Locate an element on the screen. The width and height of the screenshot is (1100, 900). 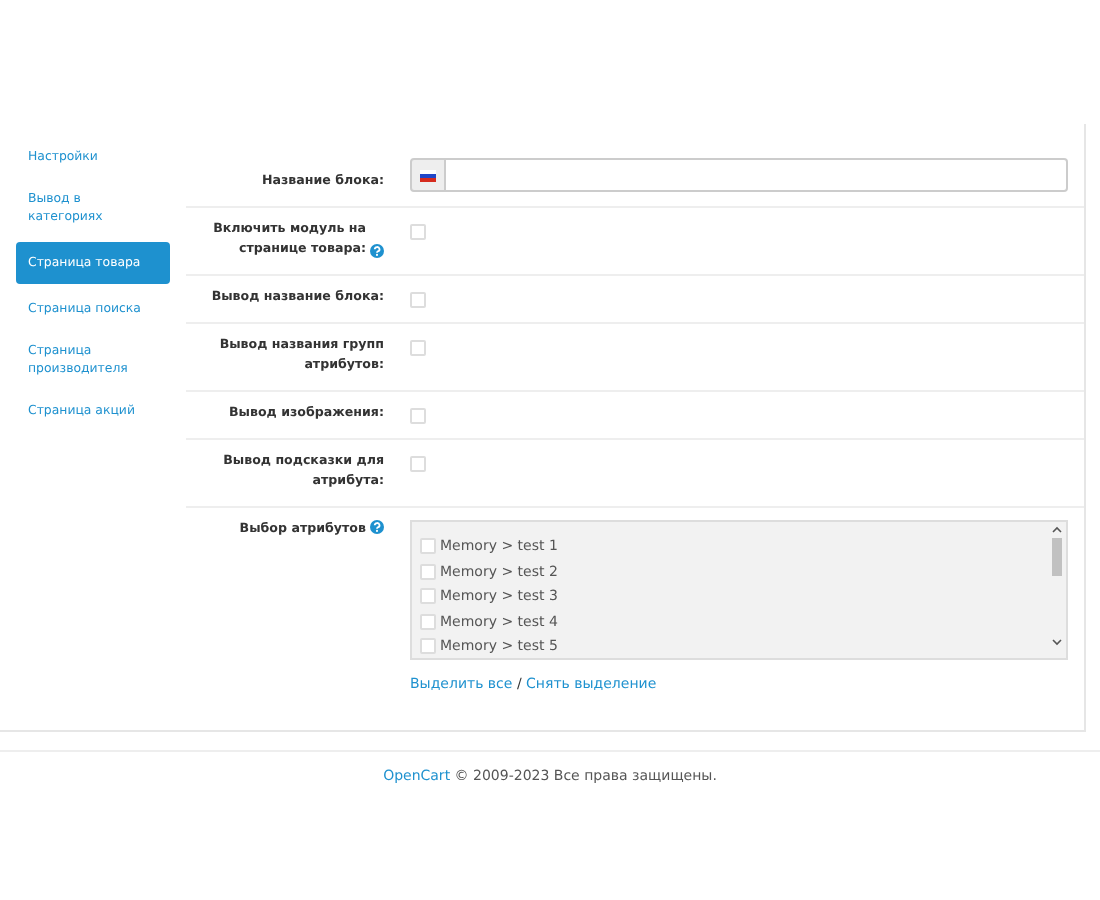
scrollbar is located at coordinates (1057, 586).